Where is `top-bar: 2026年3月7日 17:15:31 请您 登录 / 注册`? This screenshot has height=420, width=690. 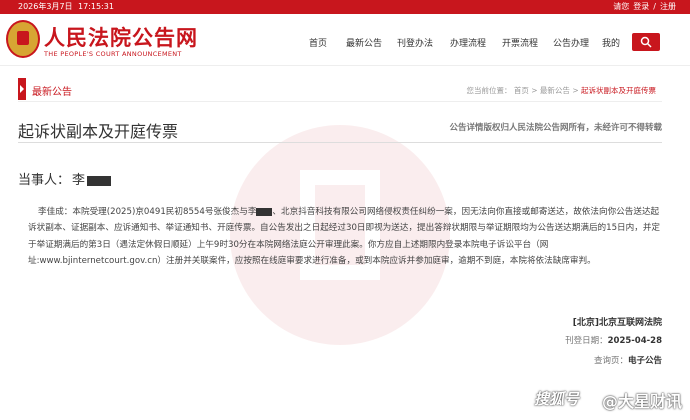
top-bar: 2026年3月7日 17:15:31 请您 登录 / 注册 is located at coordinates (345, 7).